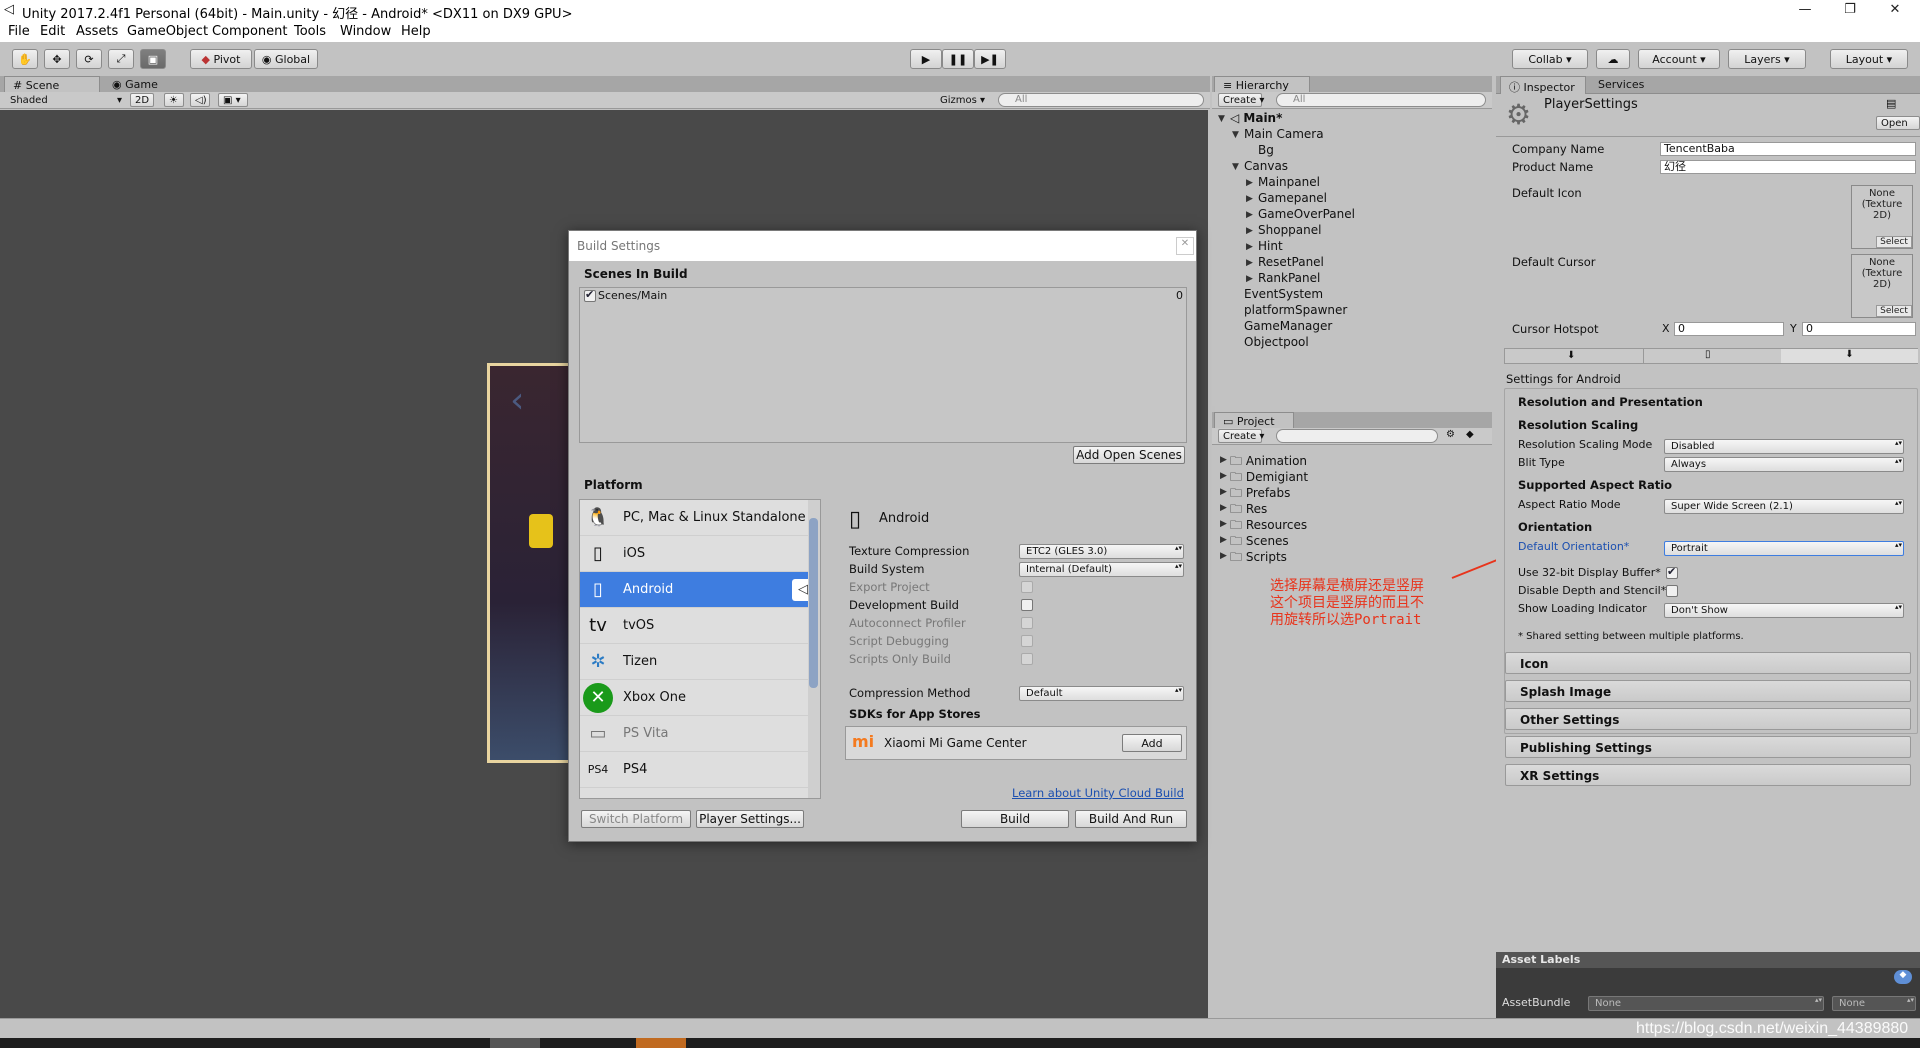 Image resolution: width=1920 pixels, height=1048 pixels. What do you see at coordinates (1874, 1003) in the screenshot?
I see `asset-variant-dropdown: None` at bounding box center [1874, 1003].